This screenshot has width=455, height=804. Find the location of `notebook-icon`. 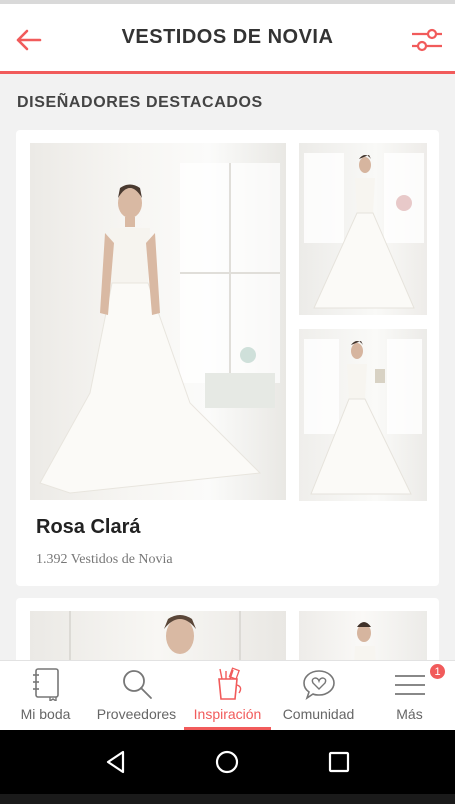

notebook-icon is located at coordinates (45, 684).